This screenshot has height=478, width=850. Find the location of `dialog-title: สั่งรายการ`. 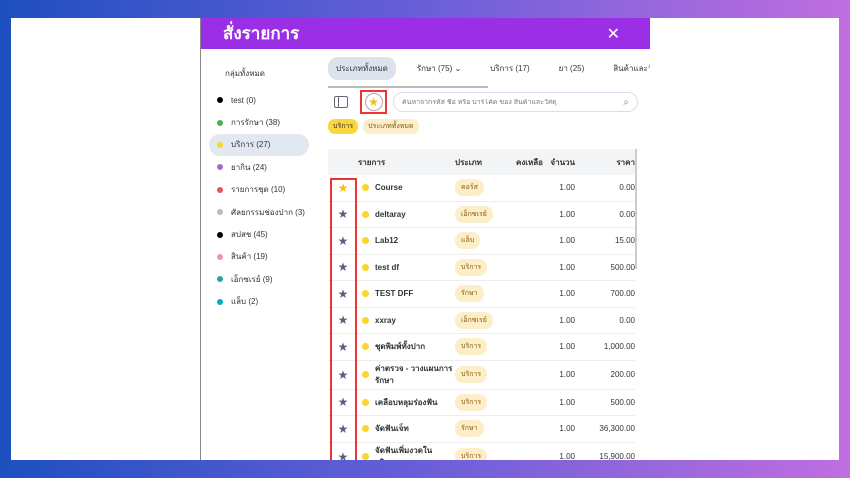

dialog-title: สั่งรายการ is located at coordinates (261, 33).